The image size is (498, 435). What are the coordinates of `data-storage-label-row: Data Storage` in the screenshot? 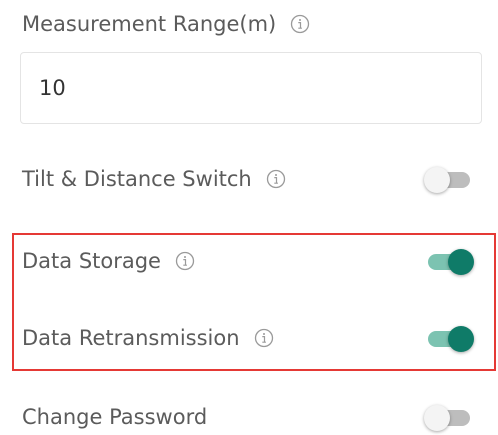 It's located at (108, 261).